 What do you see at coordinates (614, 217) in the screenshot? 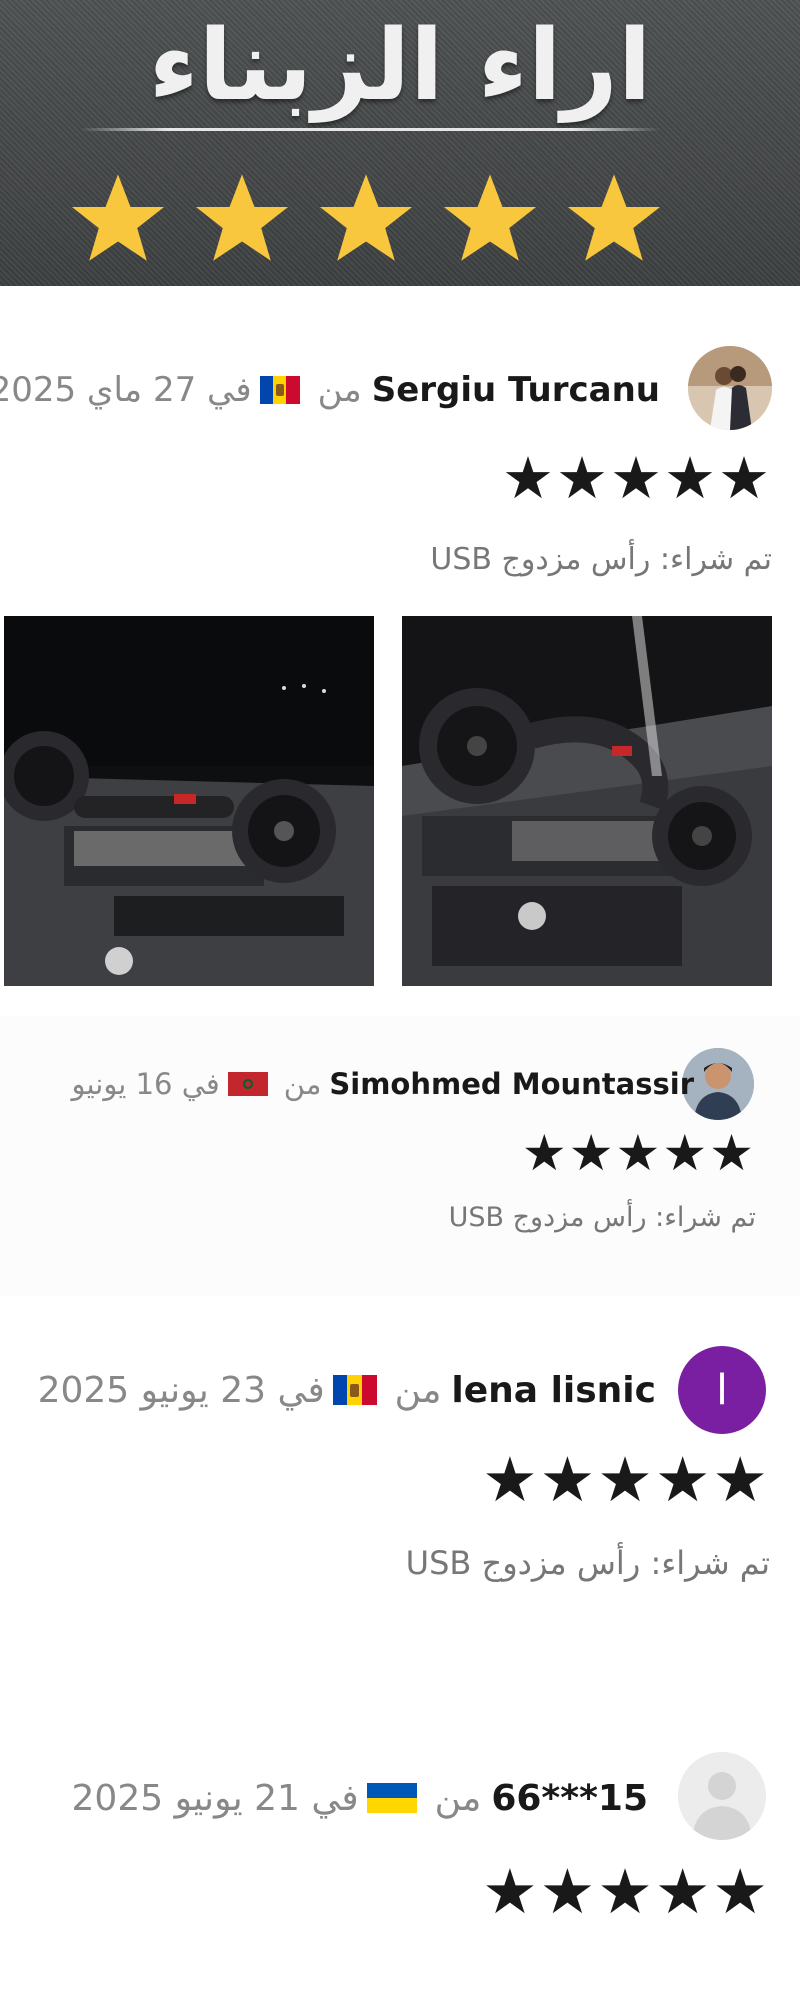
I see `banner-star-5-icon` at bounding box center [614, 217].